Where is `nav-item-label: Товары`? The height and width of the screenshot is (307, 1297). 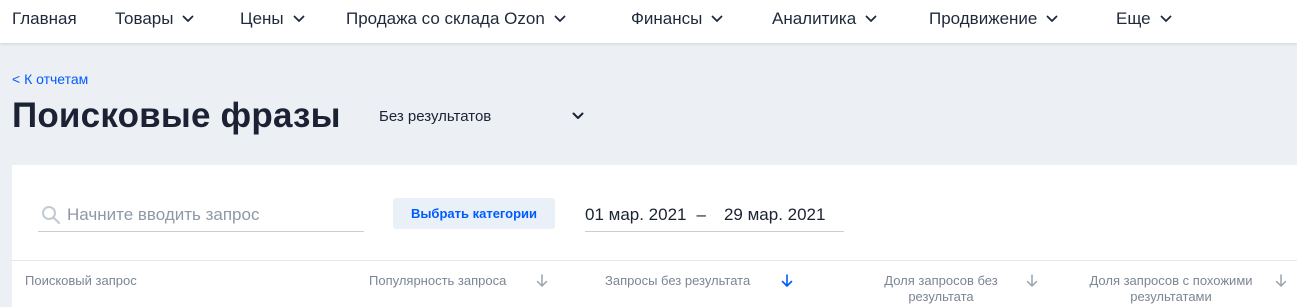 nav-item-label: Товары is located at coordinates (144, 18).